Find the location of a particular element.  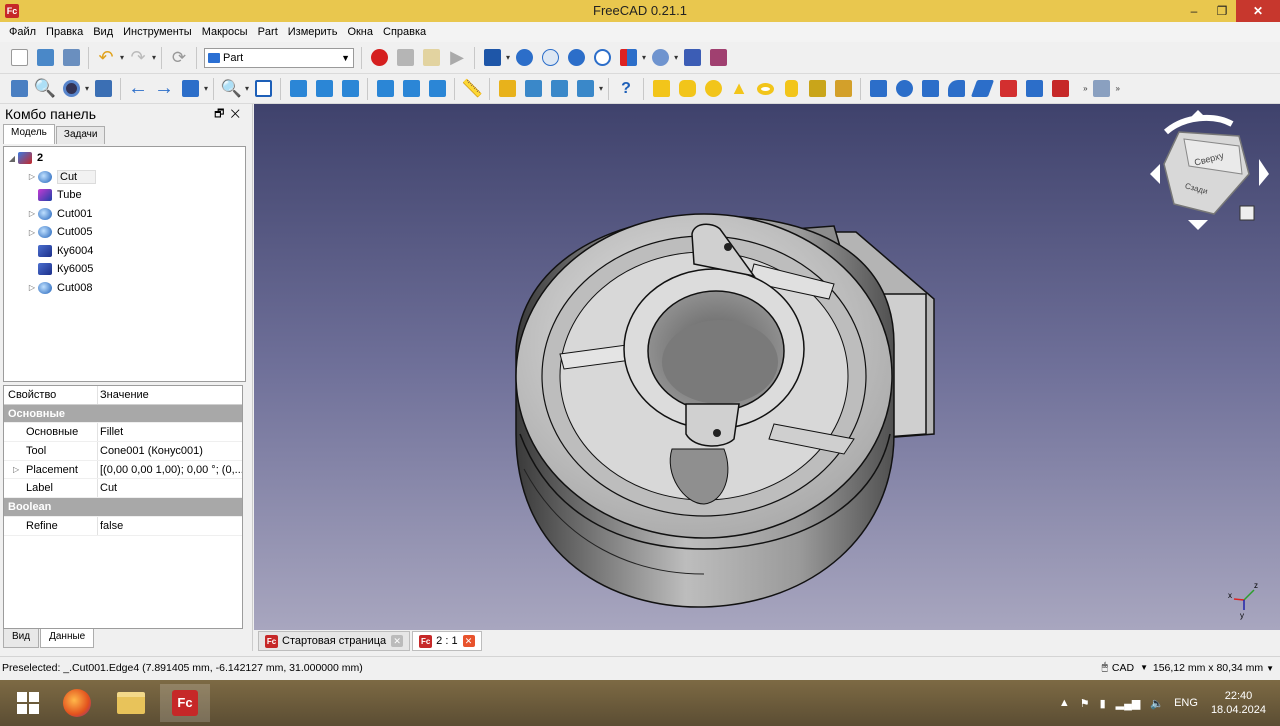

join-icon is located at coordinates (660, 58).